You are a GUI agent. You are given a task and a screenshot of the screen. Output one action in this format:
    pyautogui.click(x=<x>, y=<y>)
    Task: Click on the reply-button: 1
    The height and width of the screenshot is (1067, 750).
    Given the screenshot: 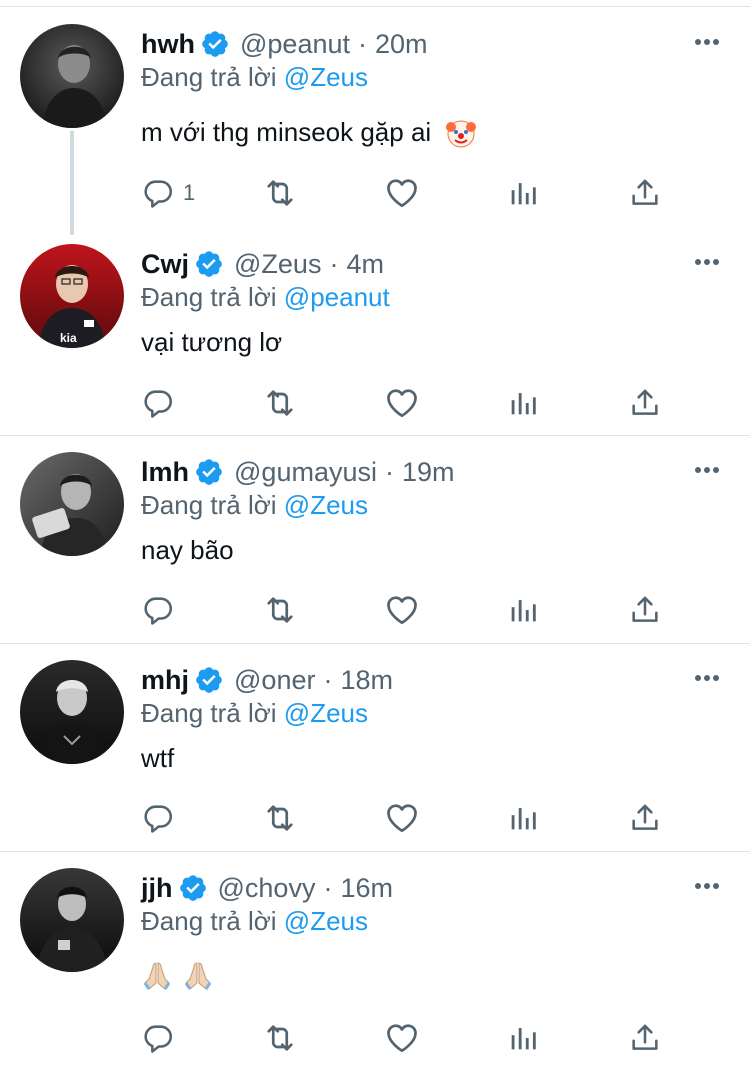 What is the action you would take?
    pyautogui.click(x=168, y=193)
    